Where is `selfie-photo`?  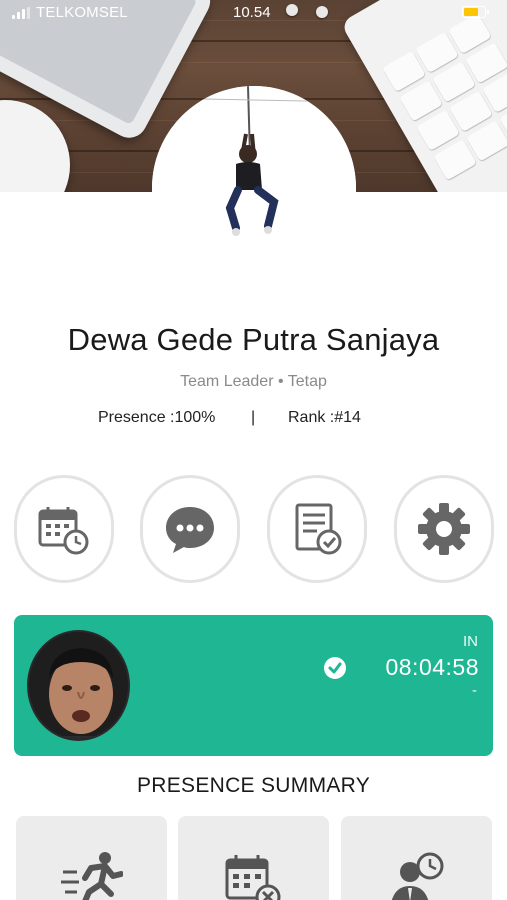 selfie-photo is located at coordinates (78, 685).